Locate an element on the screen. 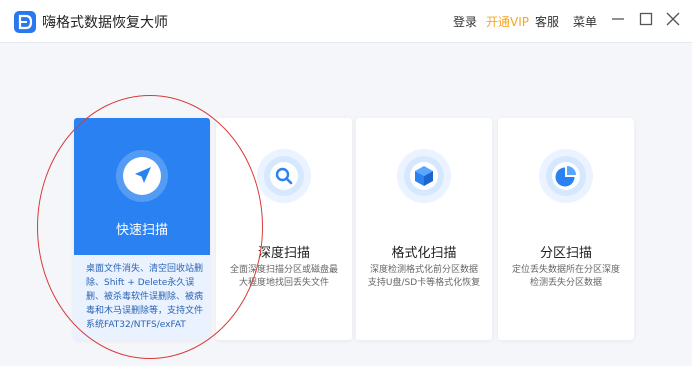 The width and height of the screenshot is (692, 366). close-button is located at coordinates (673, 19).